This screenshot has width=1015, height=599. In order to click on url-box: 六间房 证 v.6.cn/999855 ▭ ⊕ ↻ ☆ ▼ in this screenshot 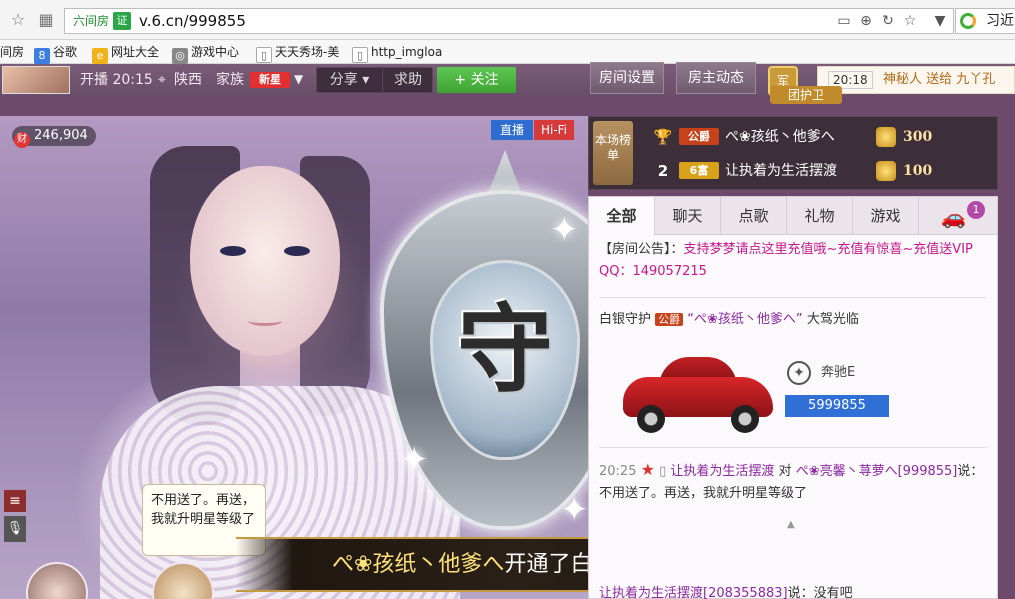, I will do `click(509, 21)`.